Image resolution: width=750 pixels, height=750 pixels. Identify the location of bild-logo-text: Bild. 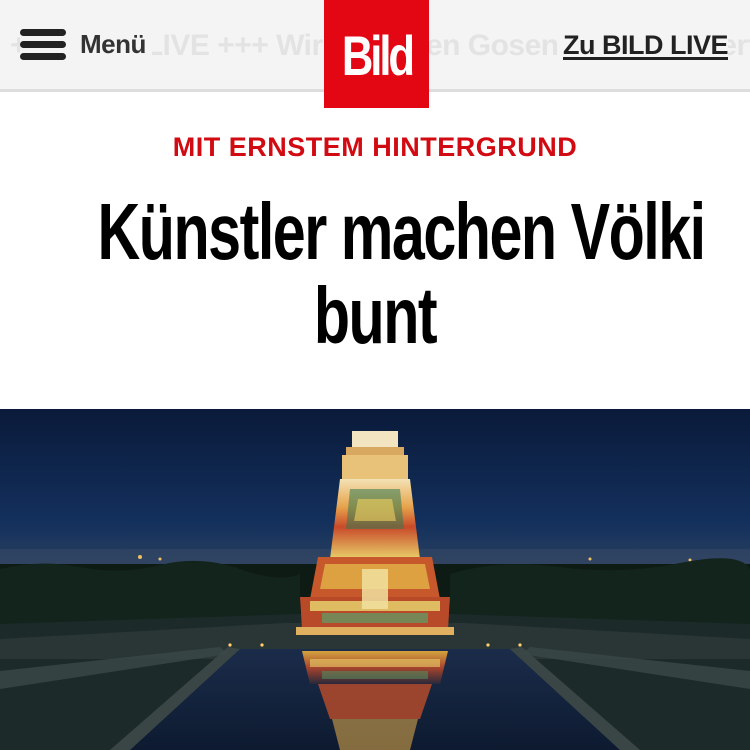
(377, 55).